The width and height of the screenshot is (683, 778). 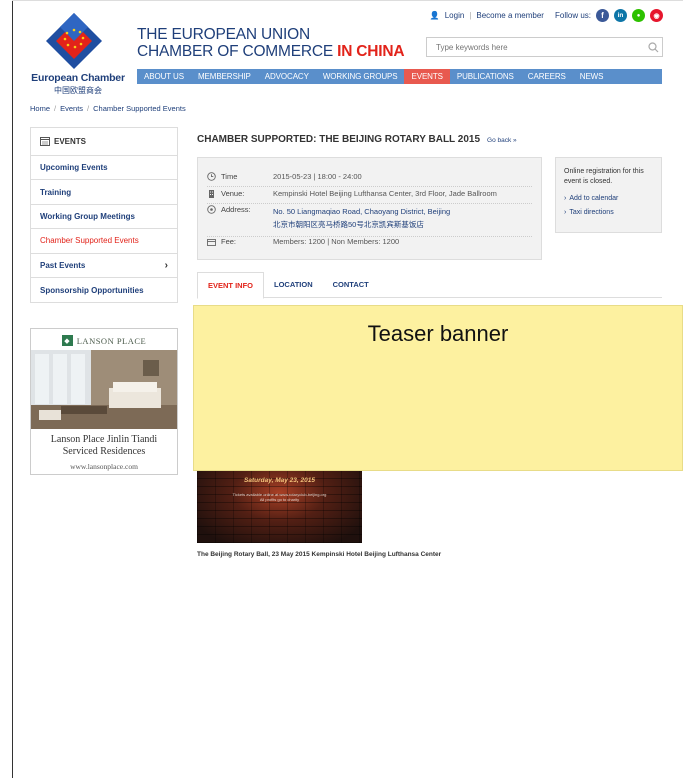 I want to click on nav-working-groups: WORKING GROUPS, so click(x=360, y=76).